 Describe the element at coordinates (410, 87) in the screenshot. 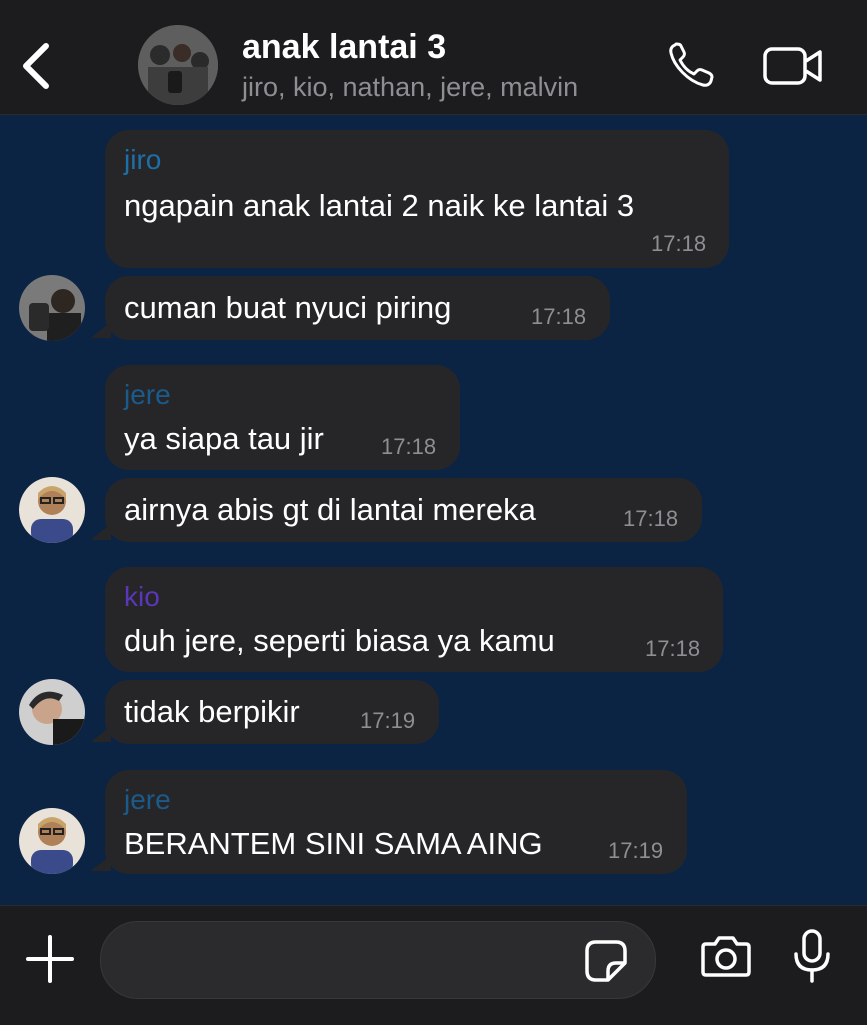

I see `chat-members: jiro, kio, nathan, jere, malvin` at that location.